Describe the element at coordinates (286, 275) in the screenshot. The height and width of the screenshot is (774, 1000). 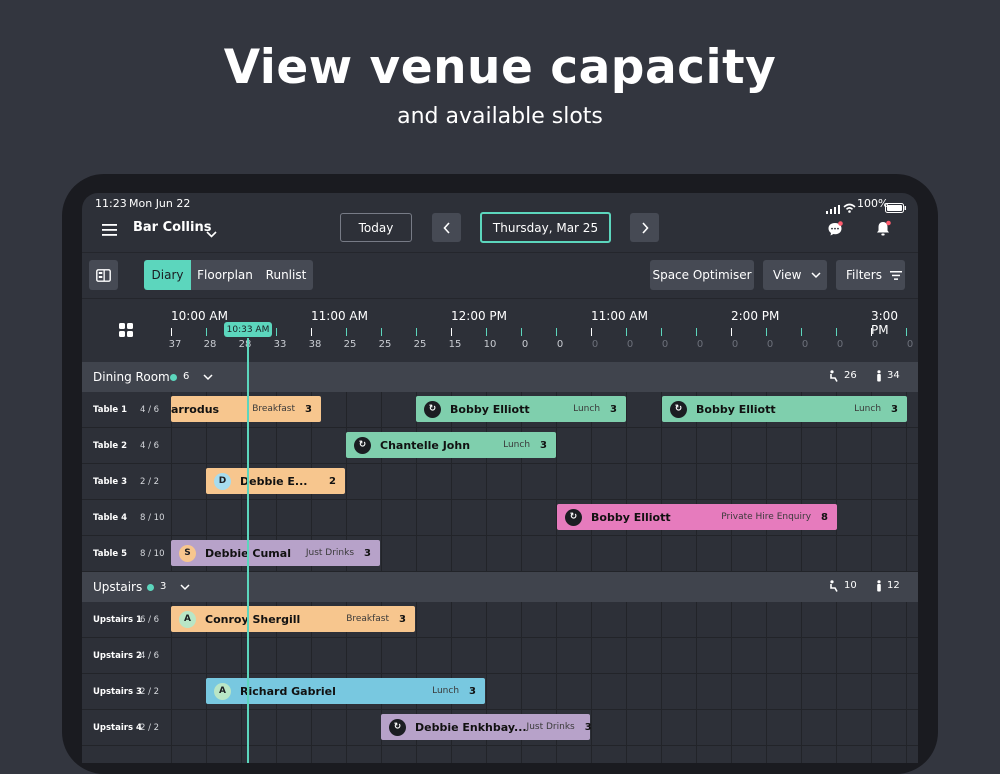
I see `tab-runlist: Runlist` at that location.